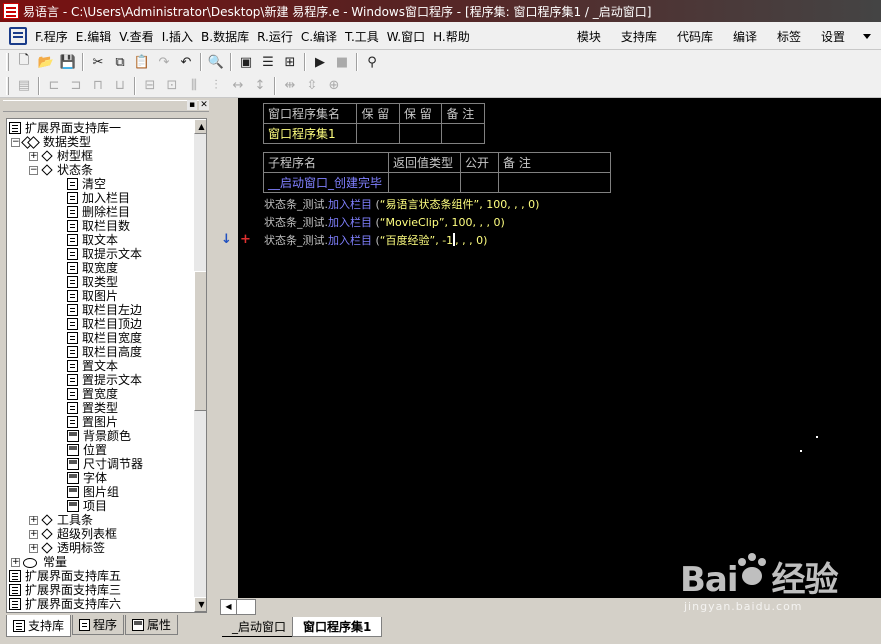 This screenshot has height=644, width=881. I want to click on menu-edit: E.编辑, so click(93, 36).